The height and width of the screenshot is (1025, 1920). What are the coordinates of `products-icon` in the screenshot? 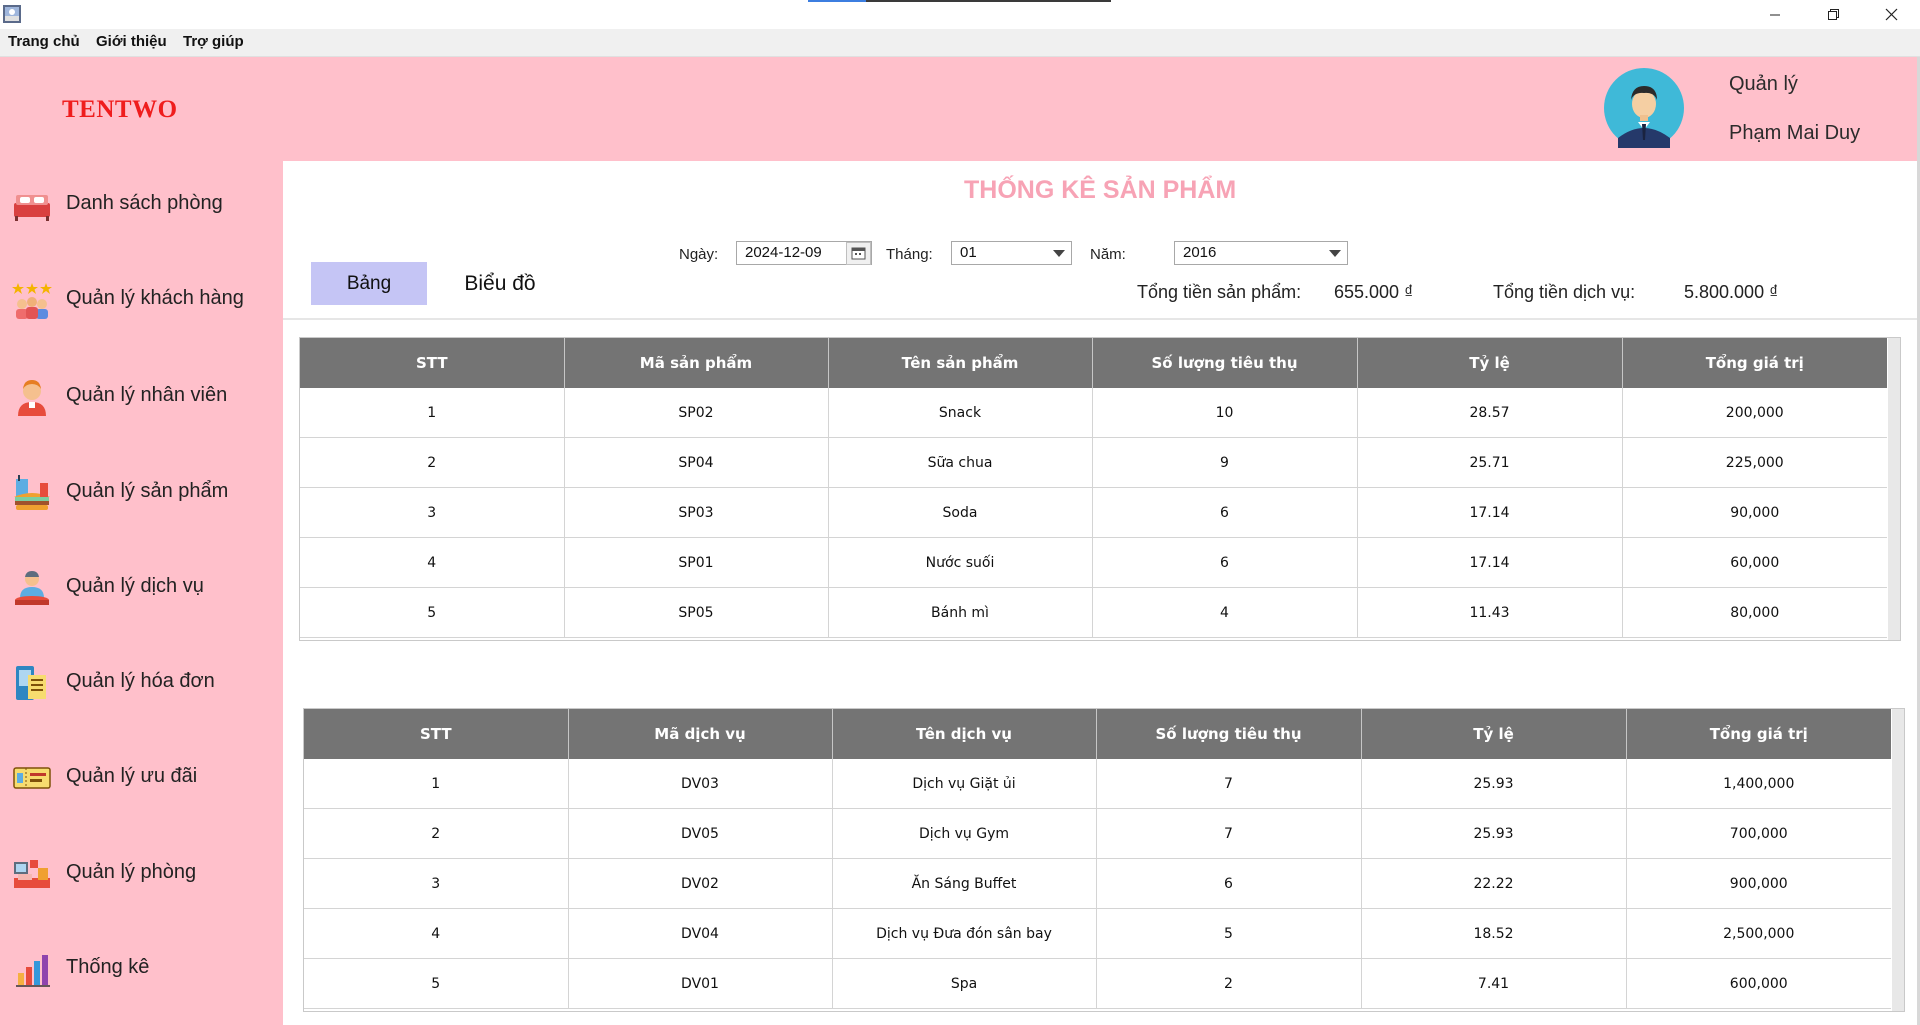 It's located at (32, 492).